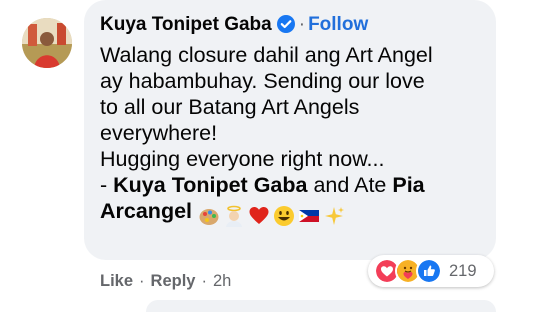 The height and width of the screenshot is (312, 560). What do you see at coordinates (262, 81) in the screenshot?
I see `comment-line: ay habambuhay. Sending our love` at bounding box center [262, 81].